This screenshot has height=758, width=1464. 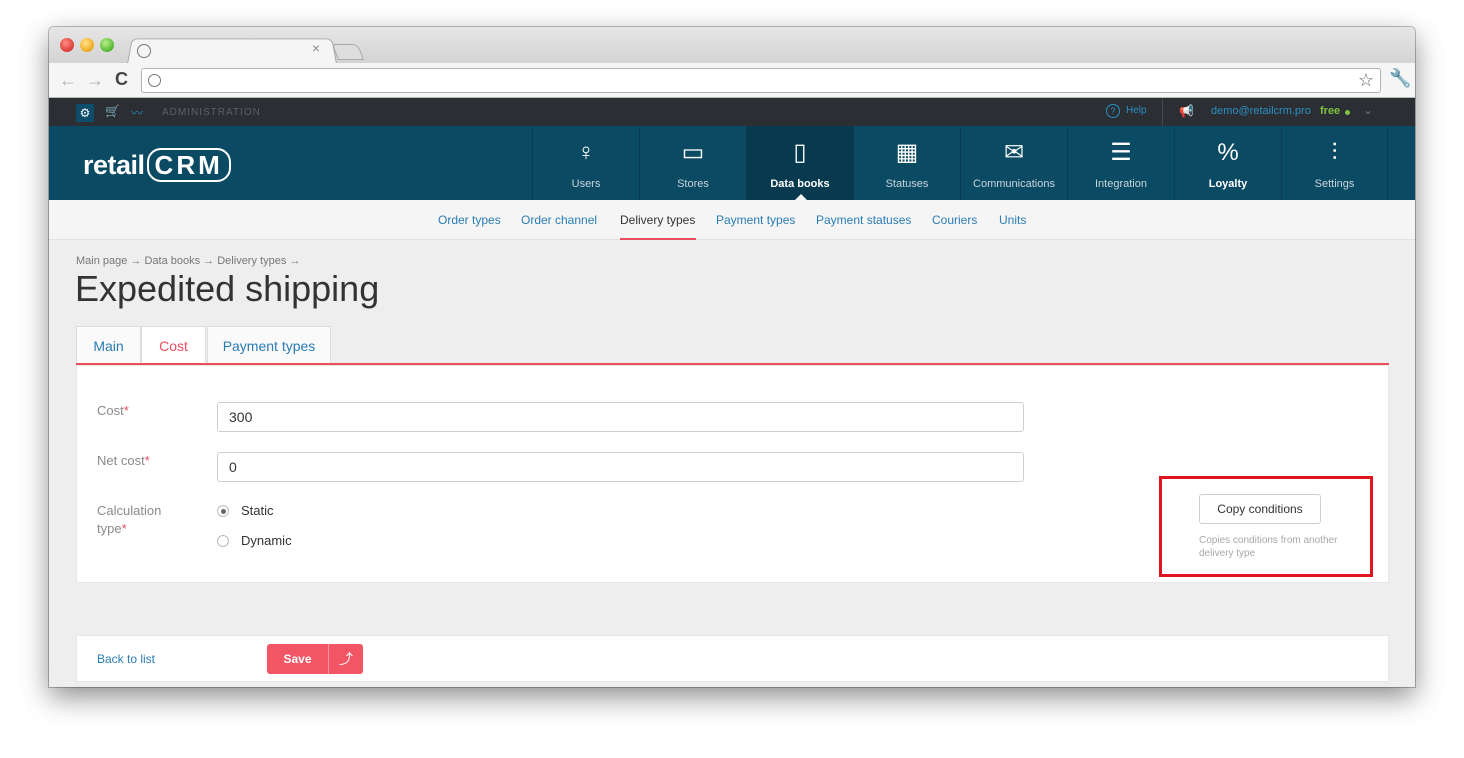 I want to click on nav-data-books: ▯ Data books, so click(x=799, y=163).